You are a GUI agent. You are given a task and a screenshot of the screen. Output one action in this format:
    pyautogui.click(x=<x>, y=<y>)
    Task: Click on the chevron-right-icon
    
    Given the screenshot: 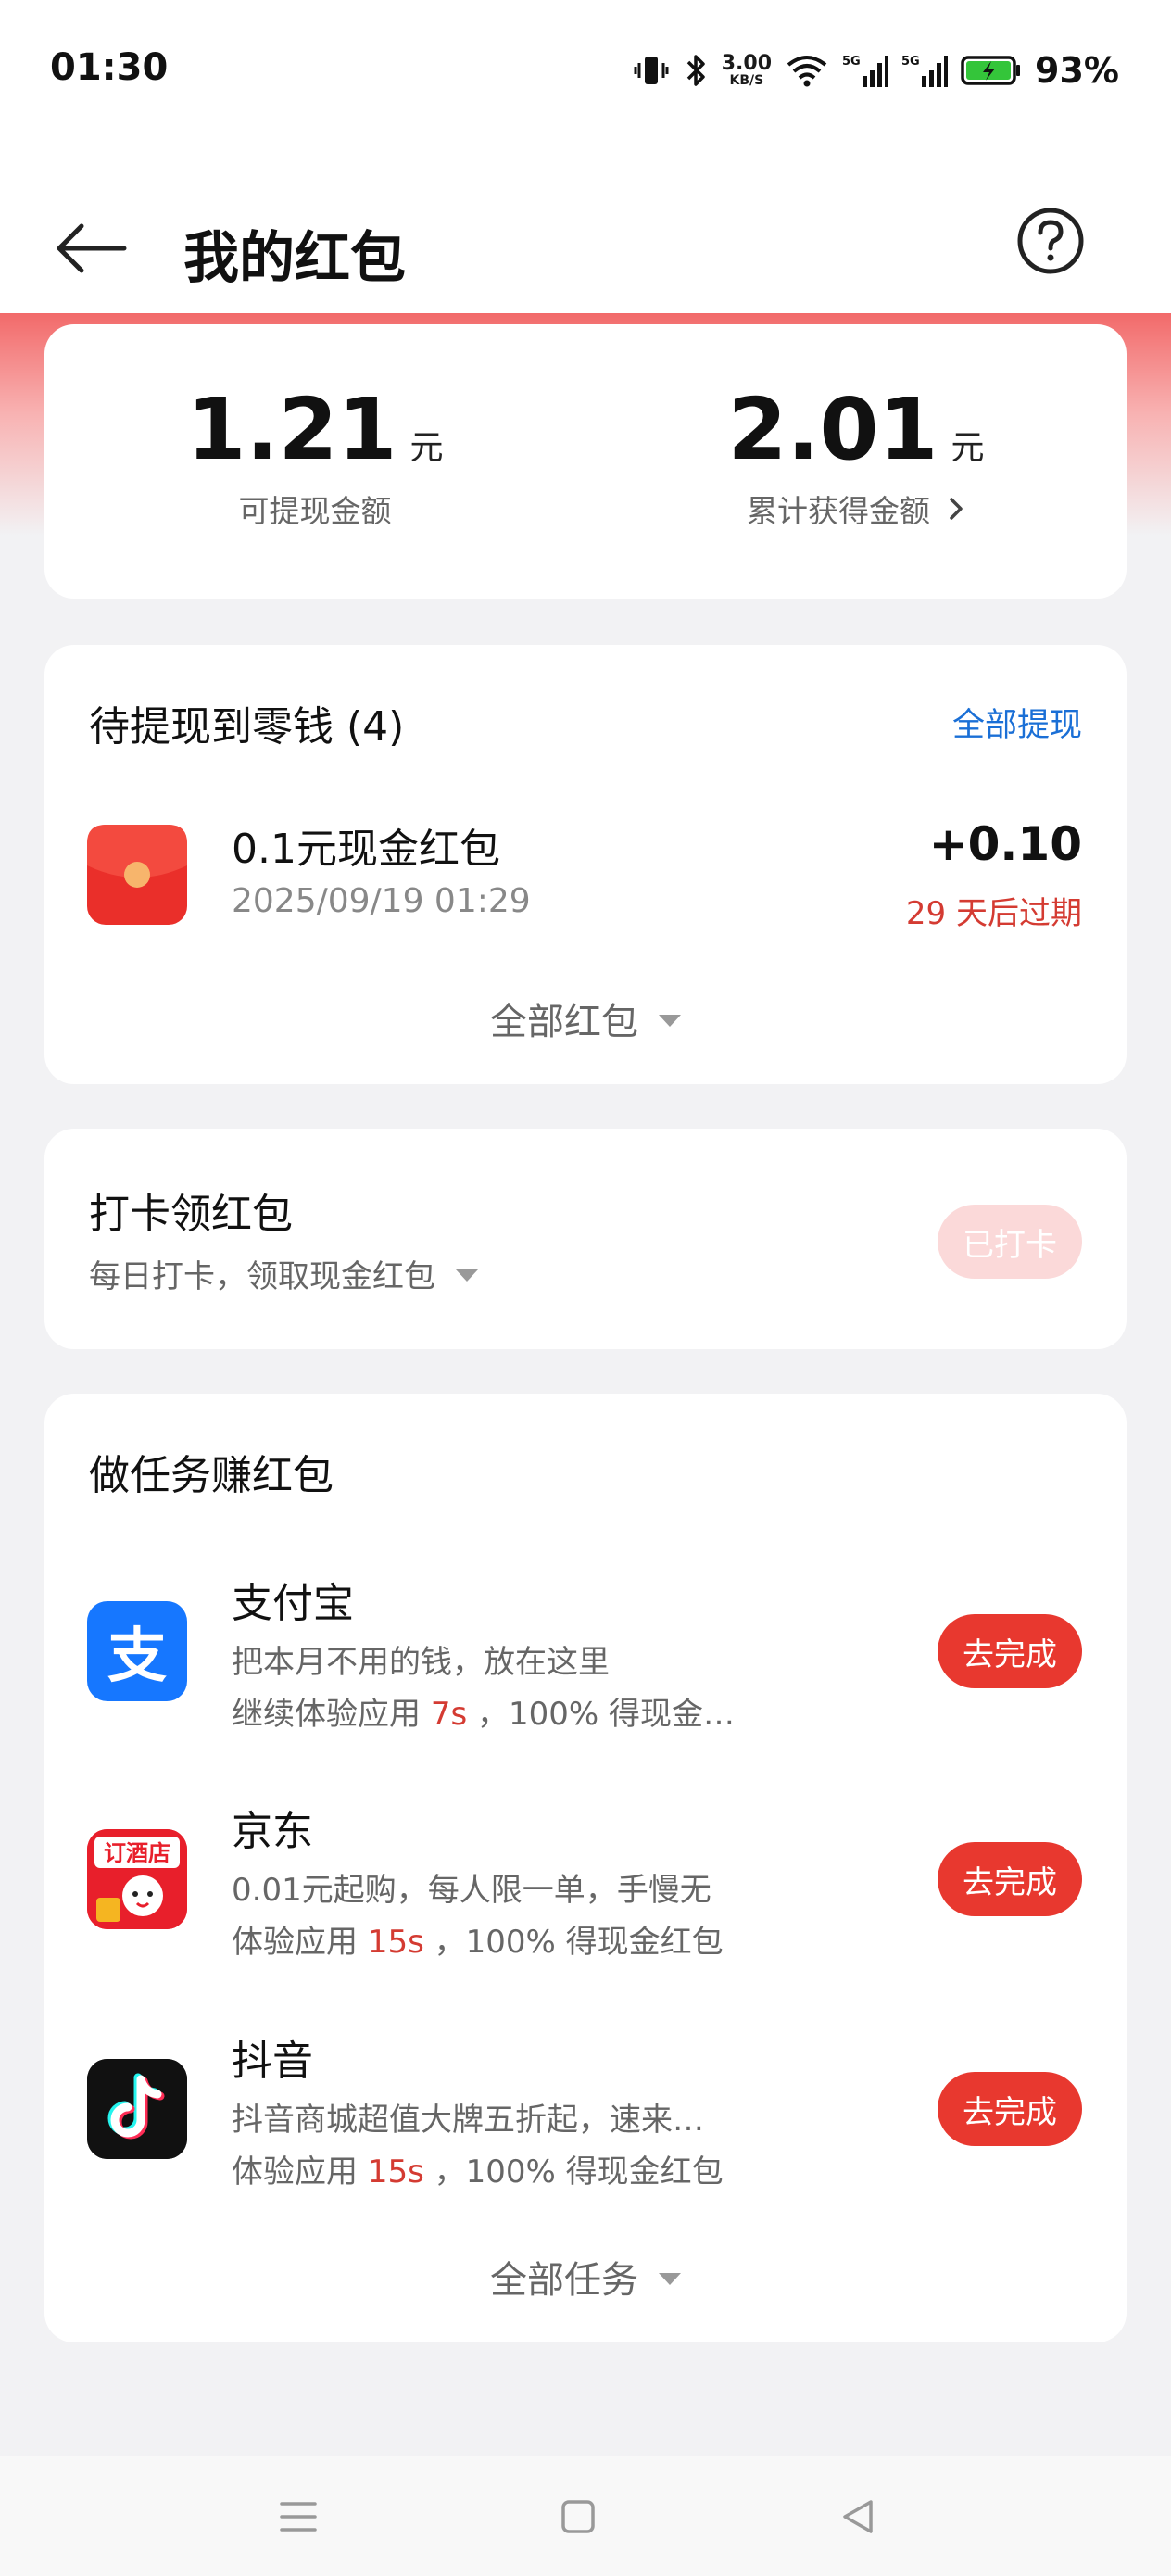 What is the action you would take?
    pyautogui.click(x=957, y=509)
    